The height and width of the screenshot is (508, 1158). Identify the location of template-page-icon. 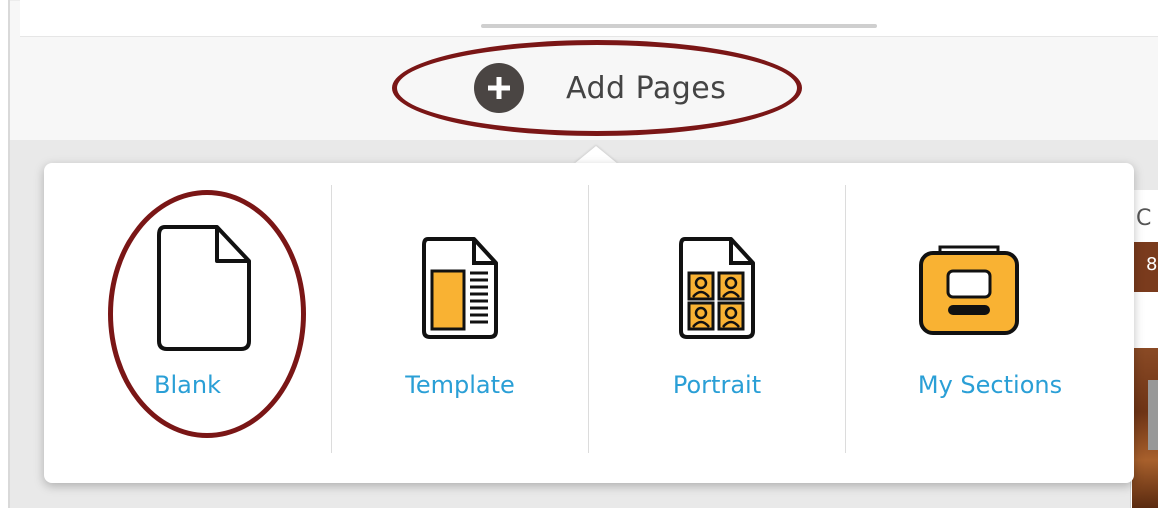
(460, 288).